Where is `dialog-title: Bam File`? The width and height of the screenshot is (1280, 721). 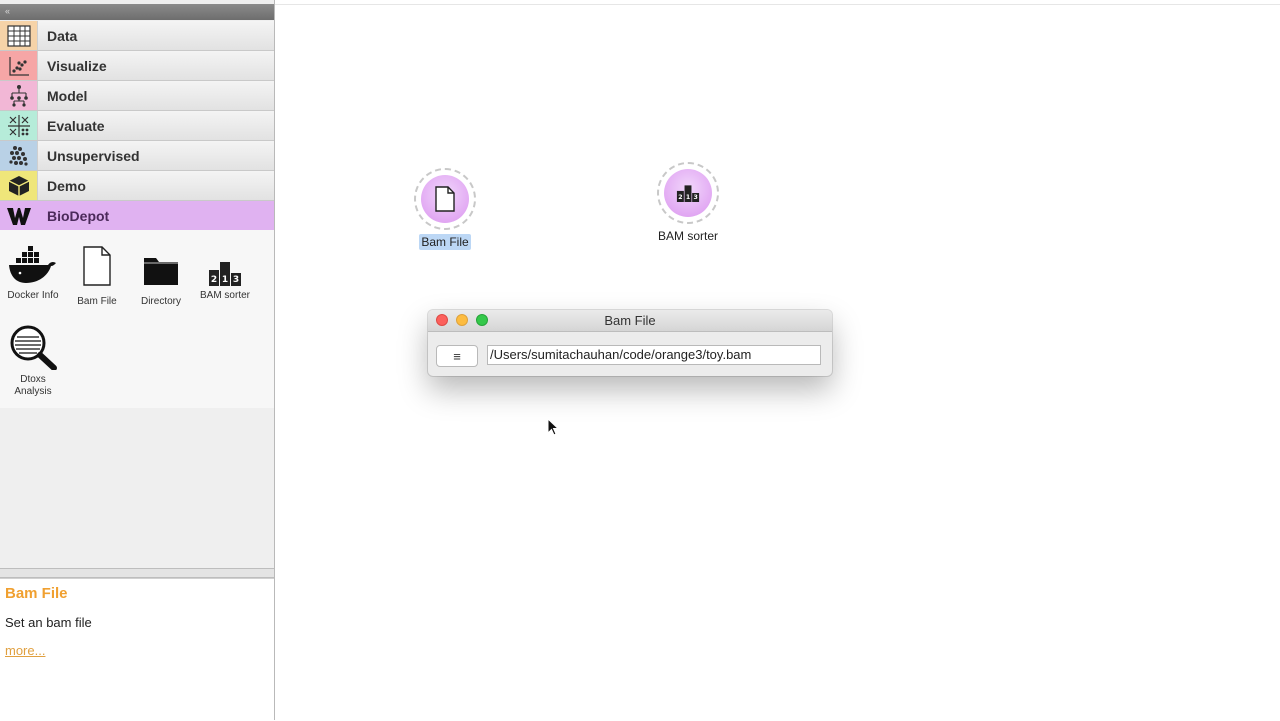
dialog-title: Bam File is located at coordinates (630, 320).